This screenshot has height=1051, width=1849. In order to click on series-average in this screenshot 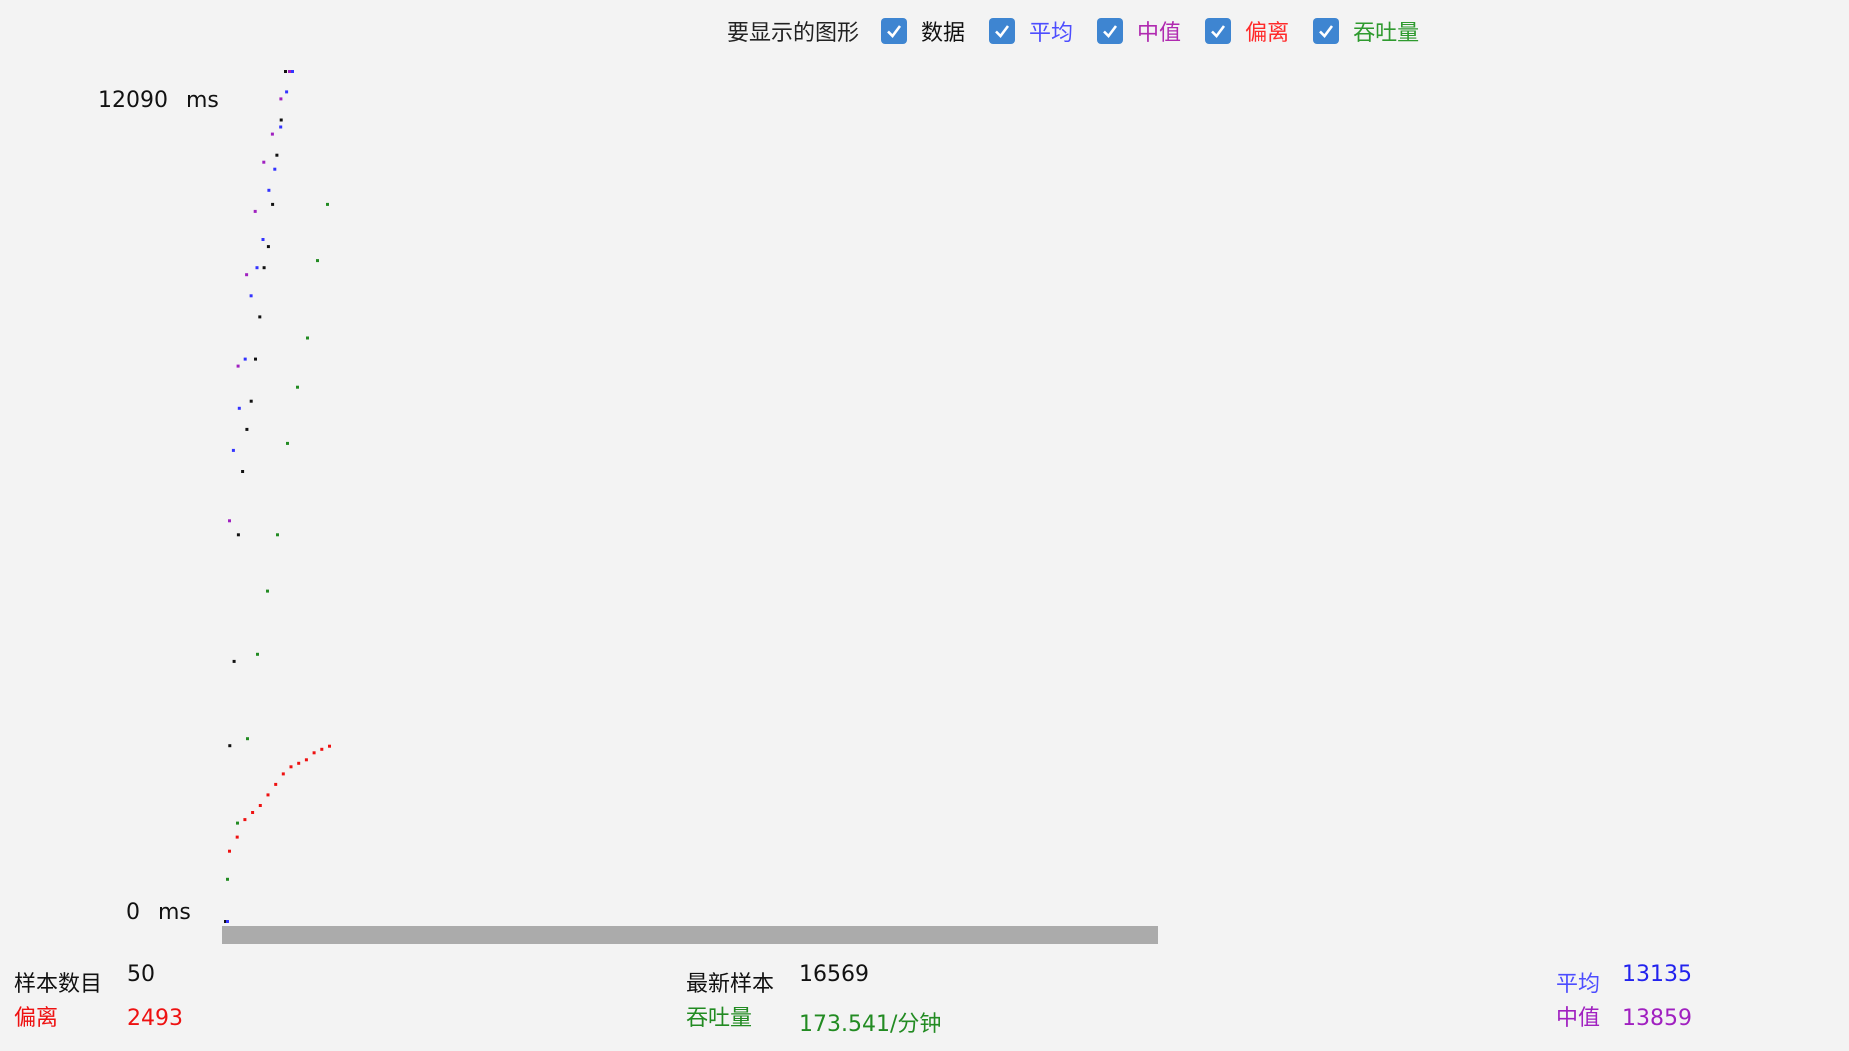, I will do `click(260, 496)`.